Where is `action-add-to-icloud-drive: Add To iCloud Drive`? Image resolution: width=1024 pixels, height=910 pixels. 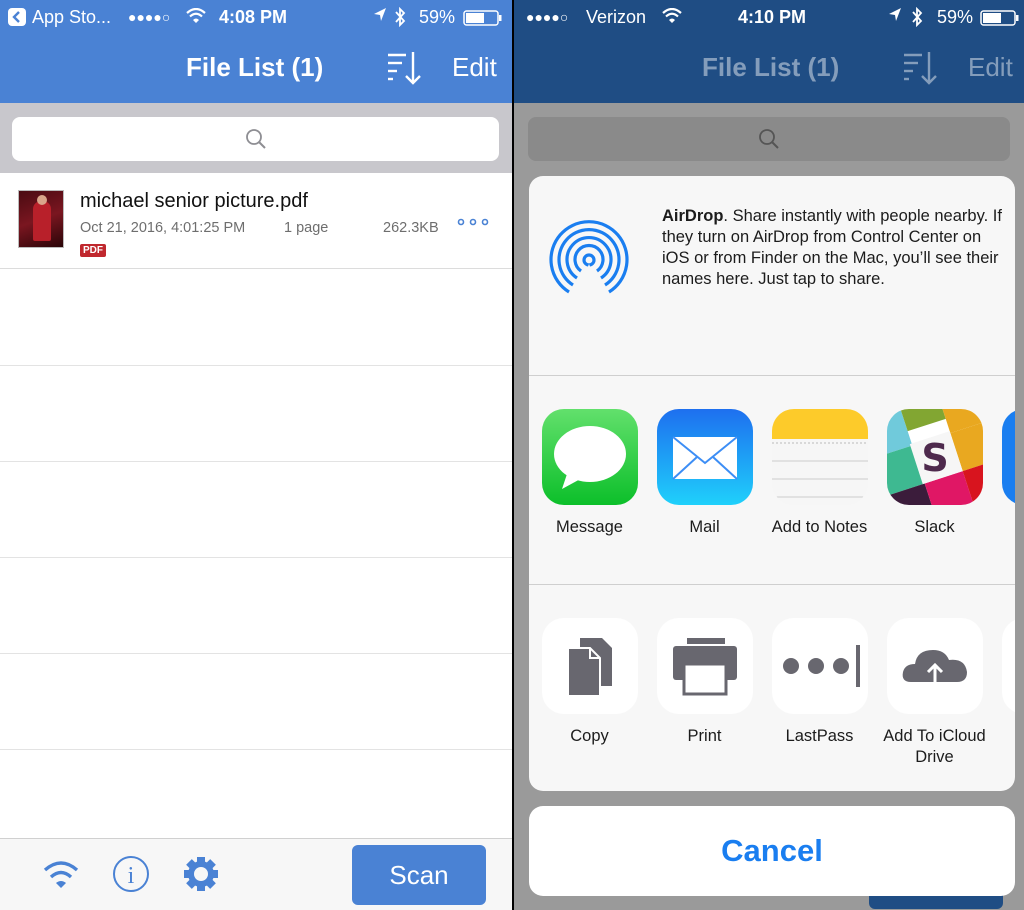
action-add-to-icloud-drive: Add To iCloud Drive is located at coordinates (934, 693).